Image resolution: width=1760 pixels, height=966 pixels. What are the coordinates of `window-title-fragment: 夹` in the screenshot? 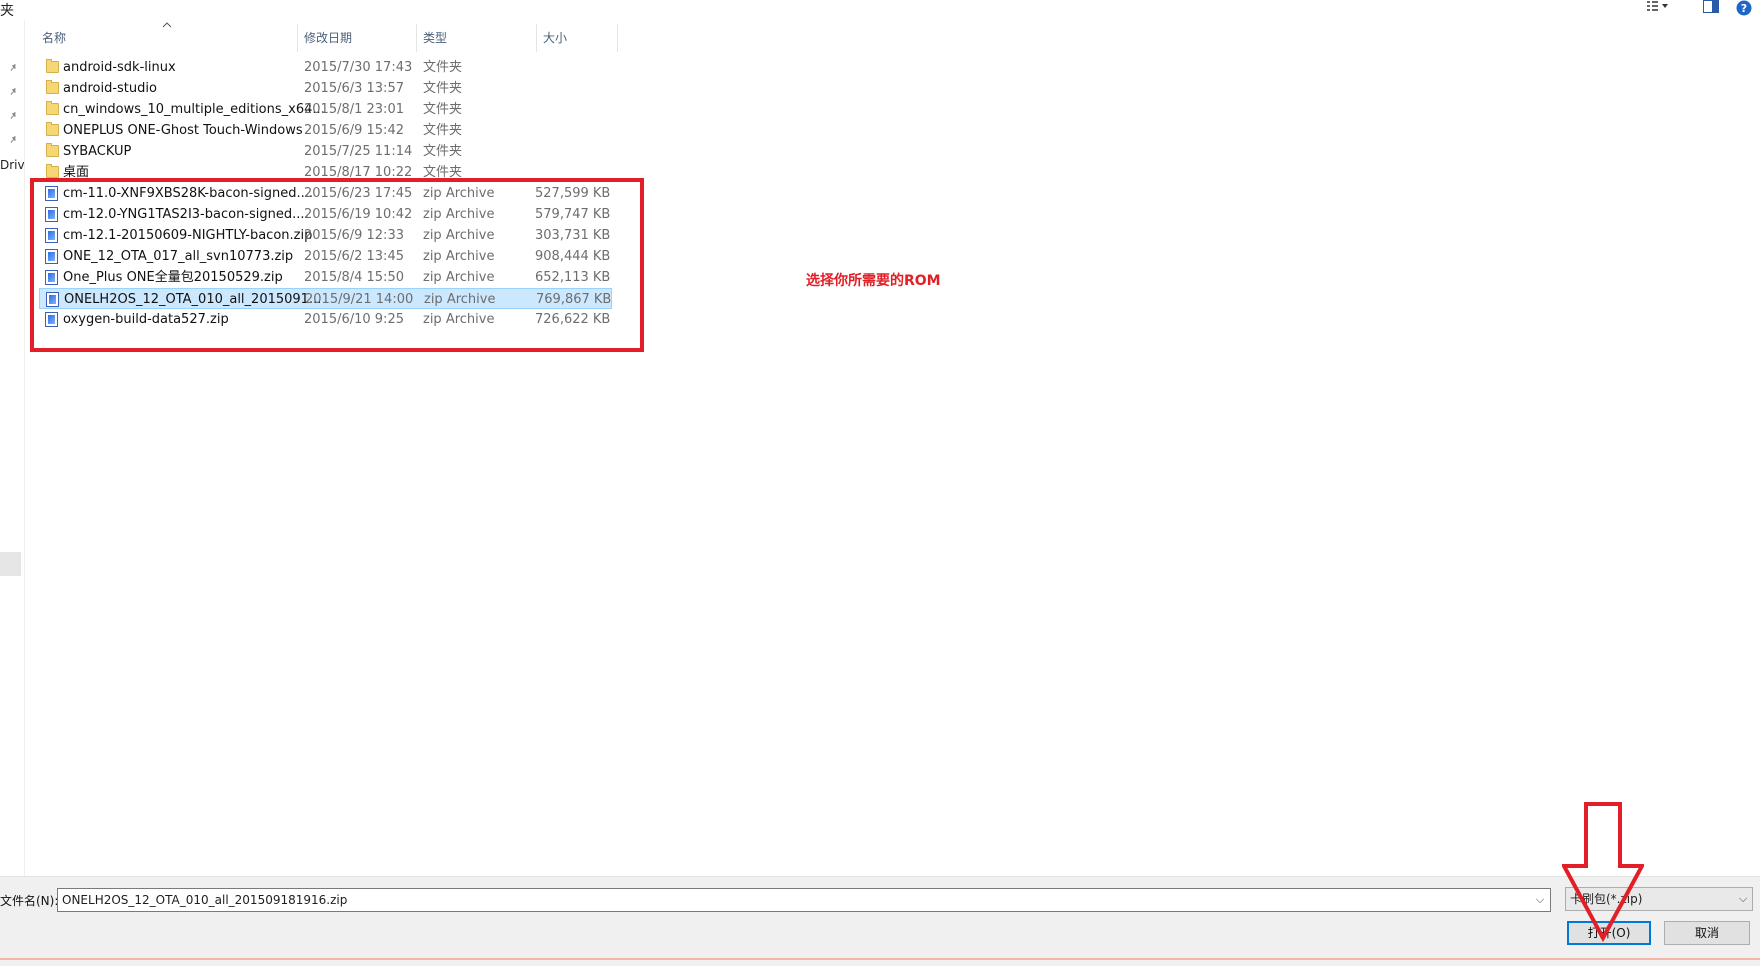 It's located at (7, 11).